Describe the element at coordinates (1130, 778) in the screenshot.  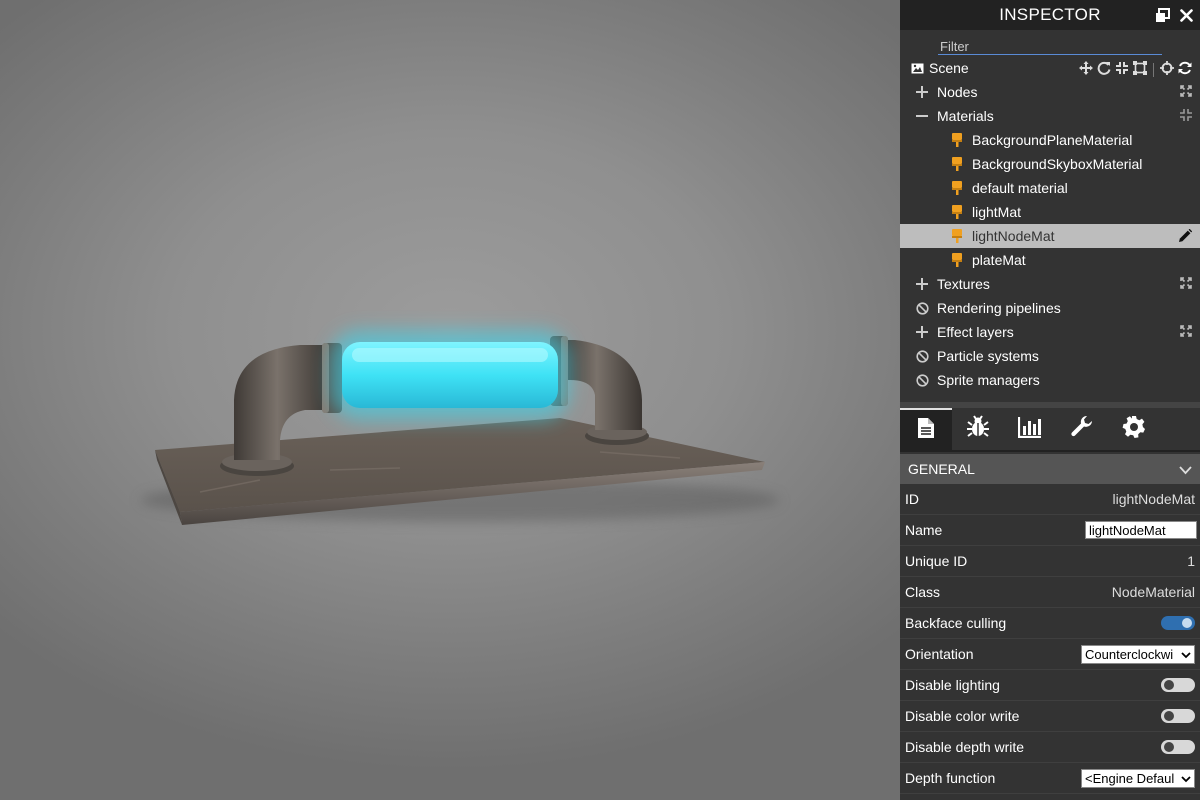
I see `depth-function-value: <Engine Defaul` at that location.